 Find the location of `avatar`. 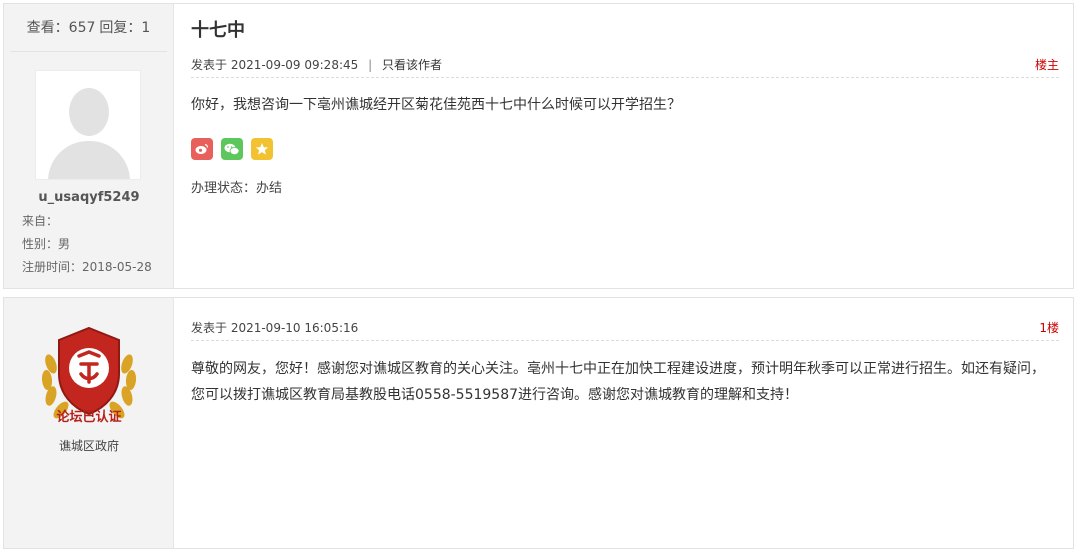

avatar is located at coordinates (88, 125).